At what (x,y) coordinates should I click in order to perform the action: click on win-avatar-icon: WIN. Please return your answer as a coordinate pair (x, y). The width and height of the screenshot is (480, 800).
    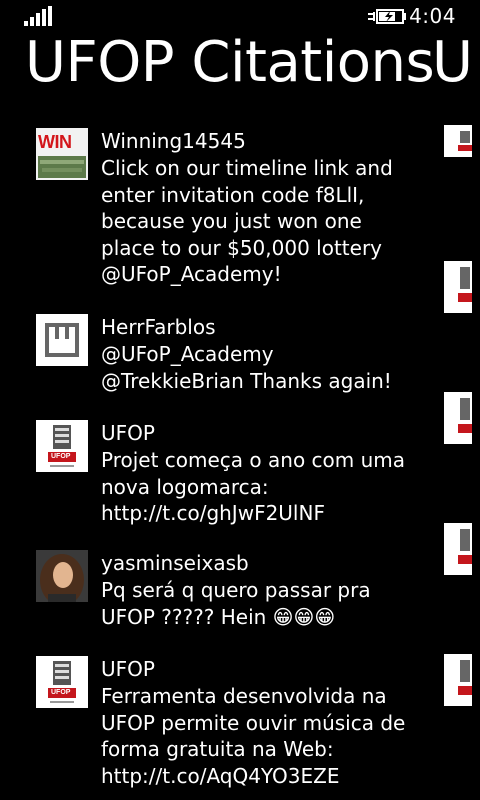
    Looking at the image, I should click on (62, 154).